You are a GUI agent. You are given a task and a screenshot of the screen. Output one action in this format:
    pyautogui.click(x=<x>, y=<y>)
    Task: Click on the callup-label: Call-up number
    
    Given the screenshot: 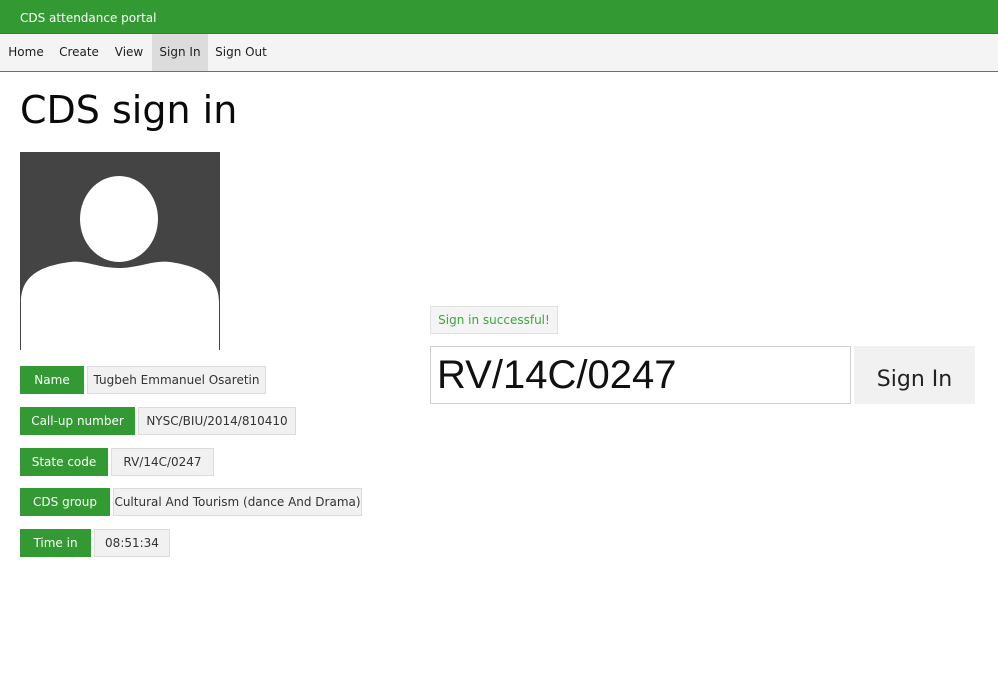 What is the action you would take?
    pyautogui.click(x=77, y=421)
    